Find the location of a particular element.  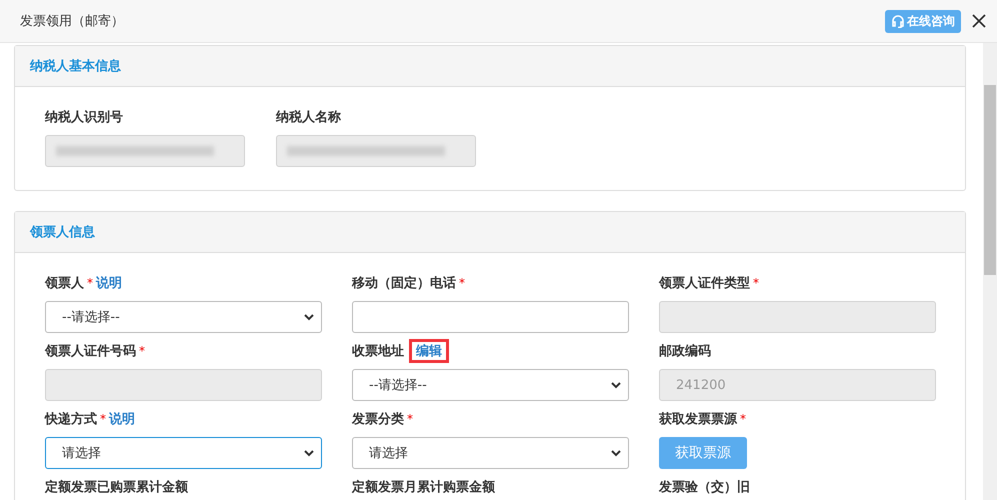

section-title: 纳税人基本信息 is located at coordinates (75, 66).